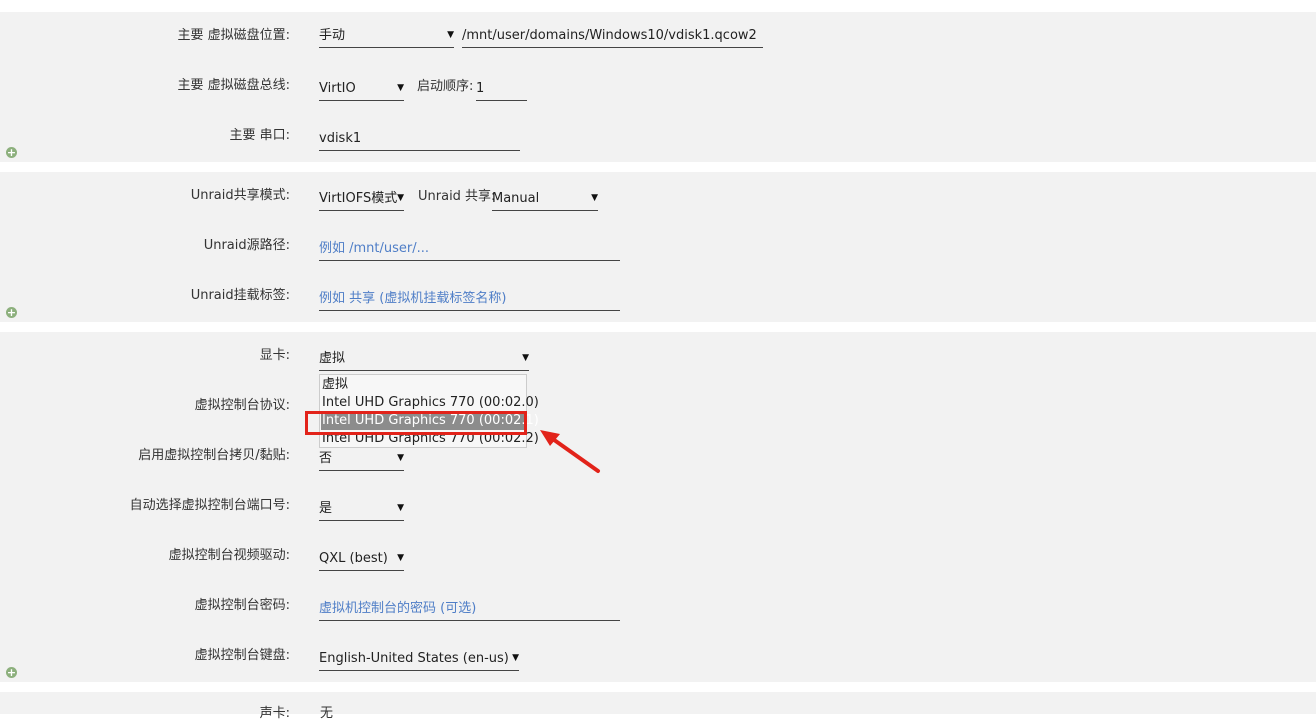 The width and height of the screenshot is (1316, 723). I want to click on share-tag-label: Unraid挂载标签:, so click(240, 295).